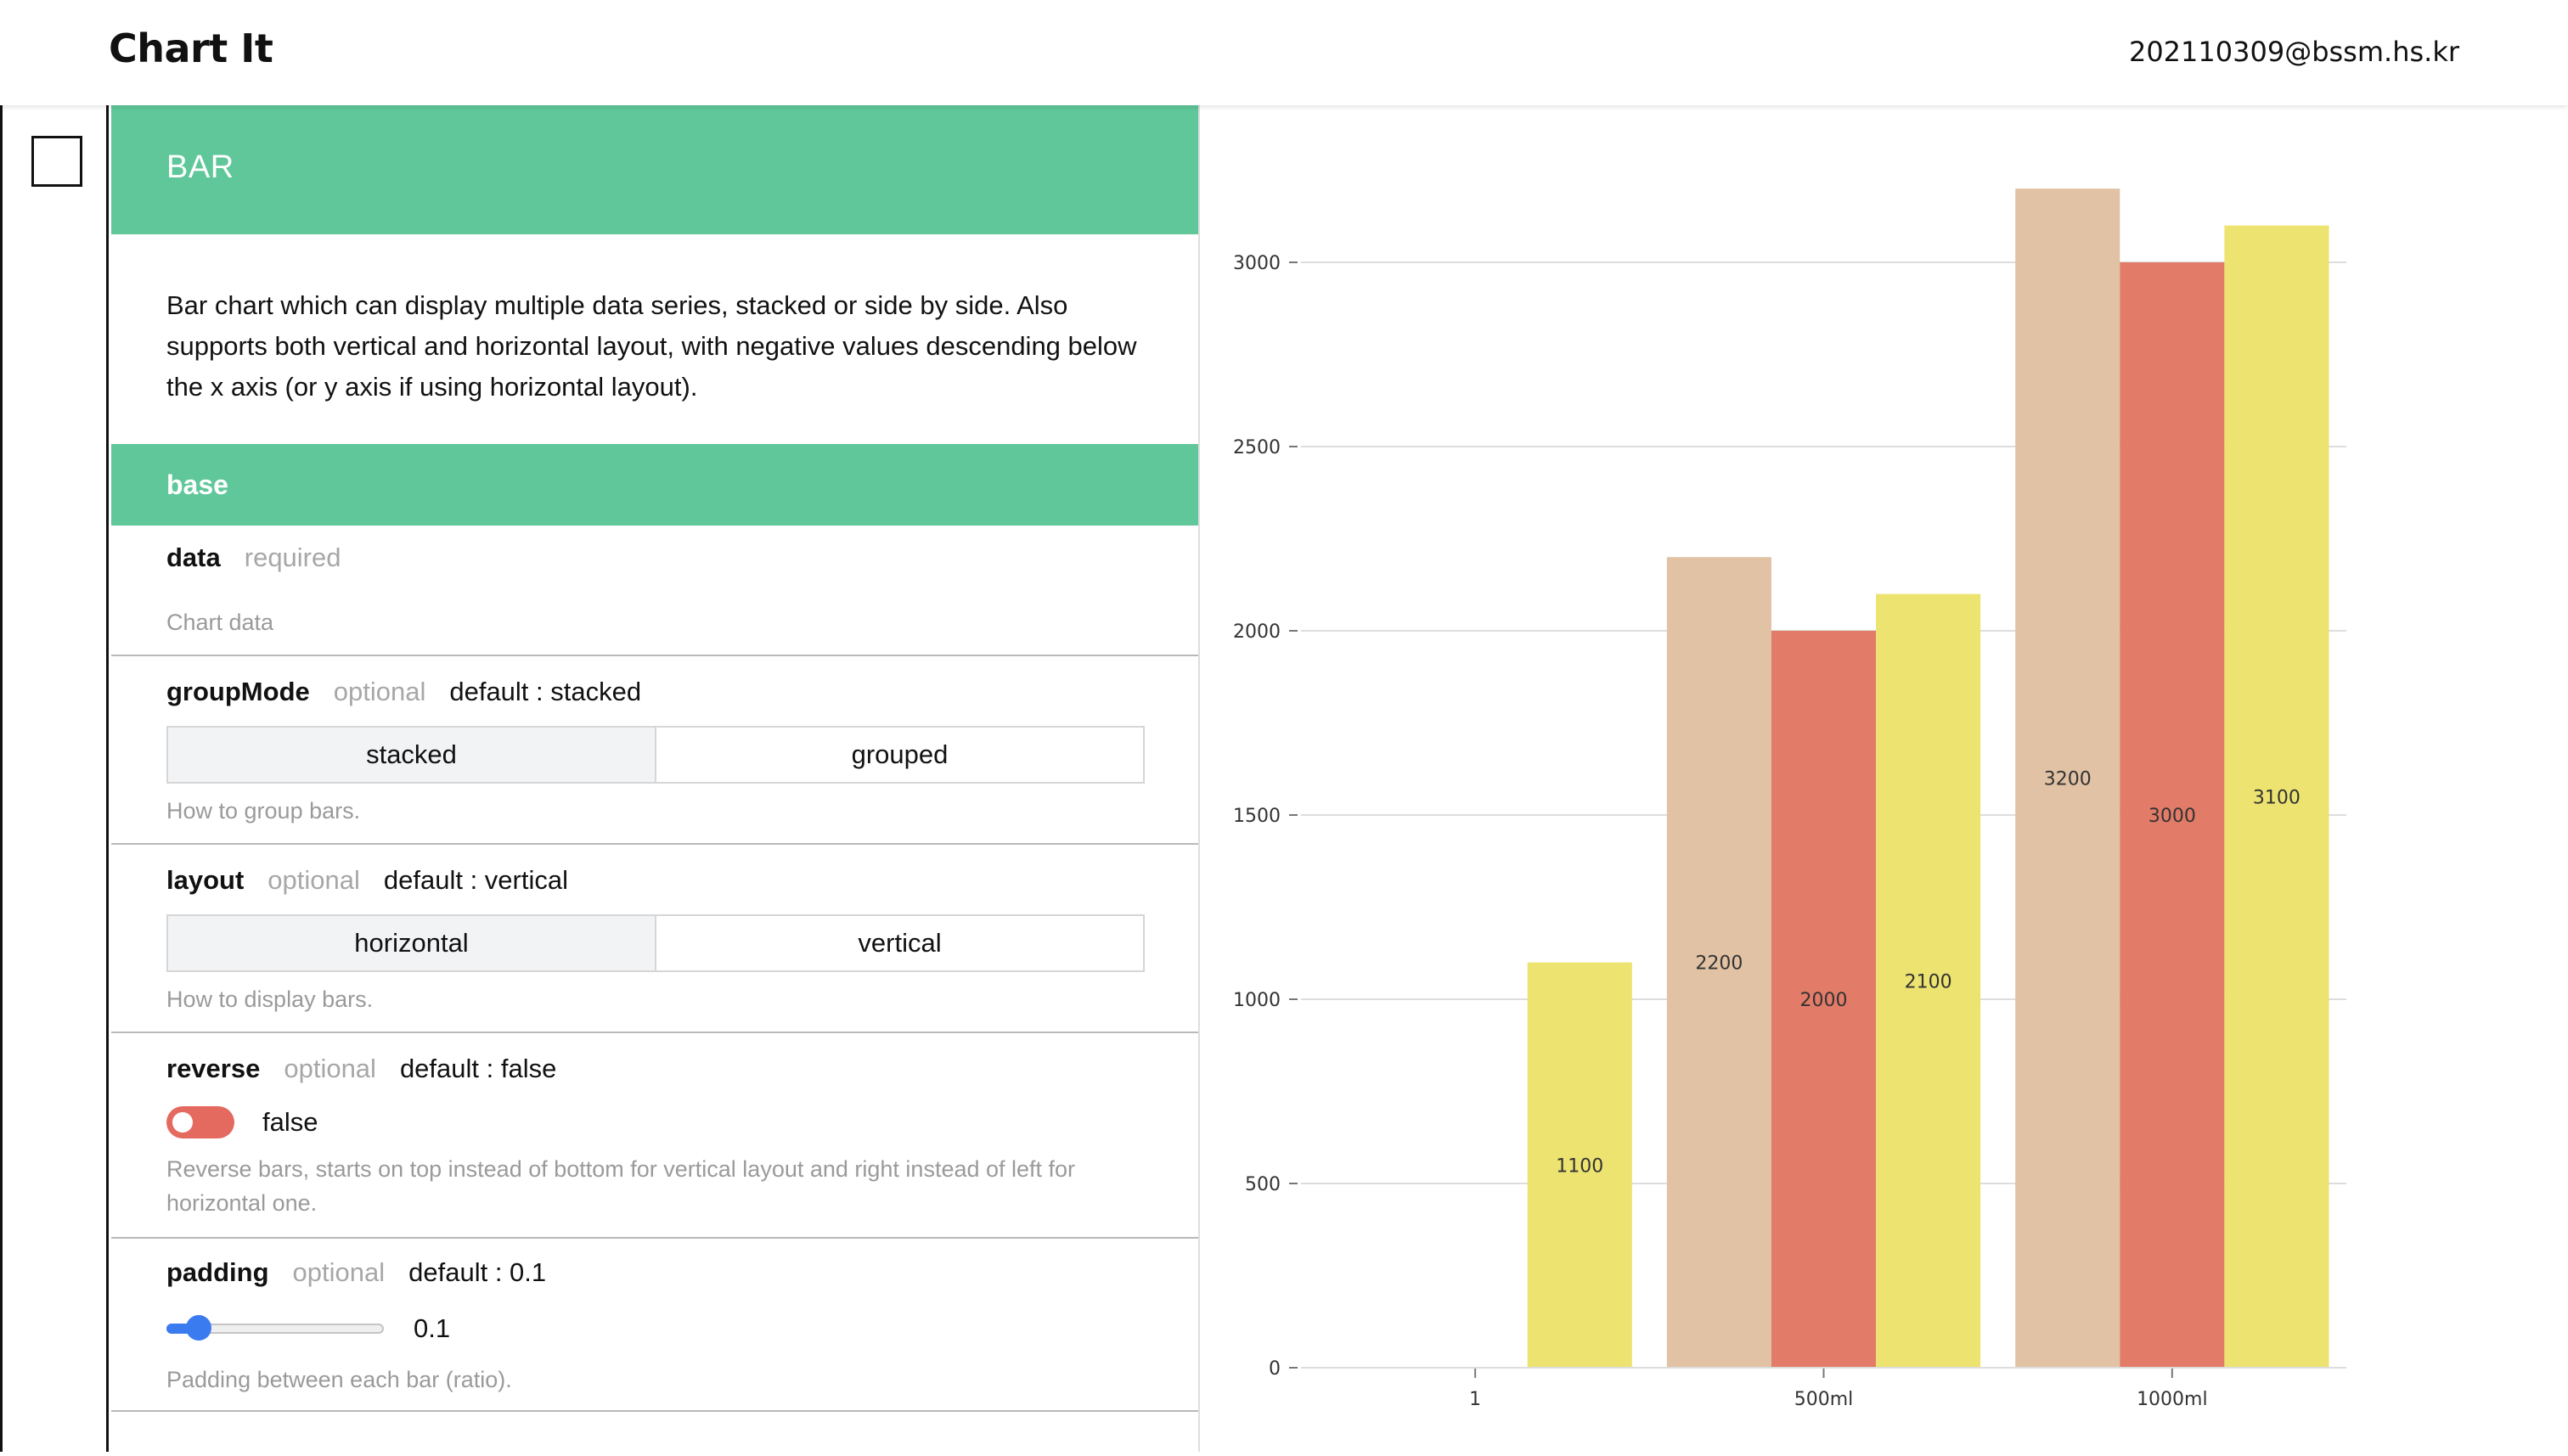 The image size is (2568, 1456). Describe the element at coordinates (198, 1328) in the screenshot. I see `slider-thumb` at that location.